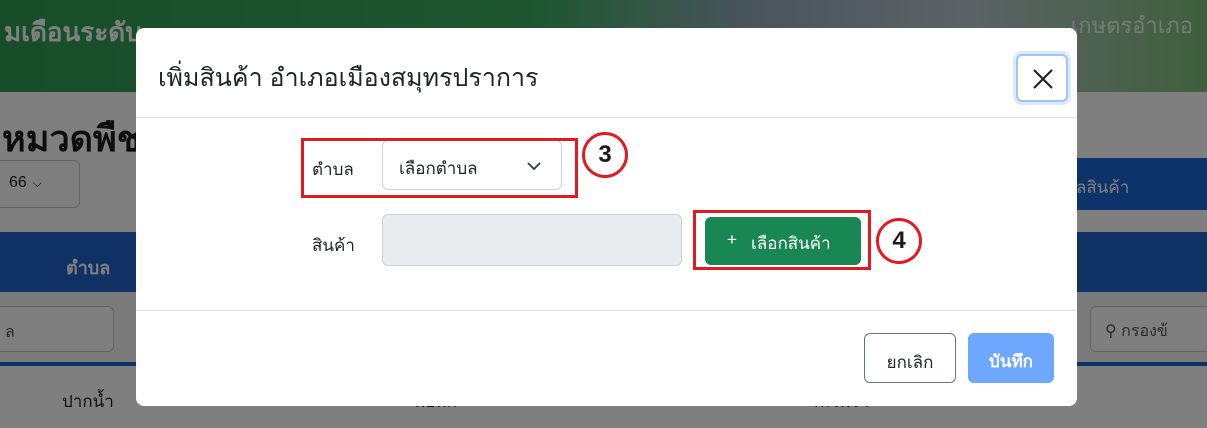 This screenshot has height=428, width=1207. I want to click on save-button: บันทึก, so click(1011, 358).